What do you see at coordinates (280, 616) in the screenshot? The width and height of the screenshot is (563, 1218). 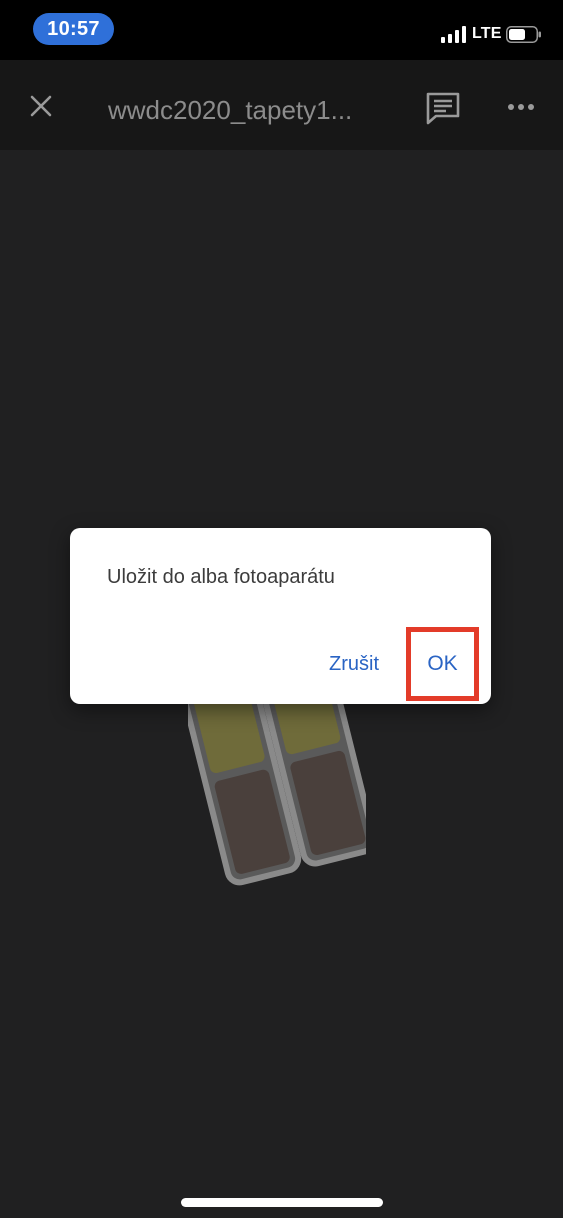 I see `save-to-camera-roll-dialog: Uložit do alba fotoaparátu Zrušit OK` at bounding box center [280, 616].